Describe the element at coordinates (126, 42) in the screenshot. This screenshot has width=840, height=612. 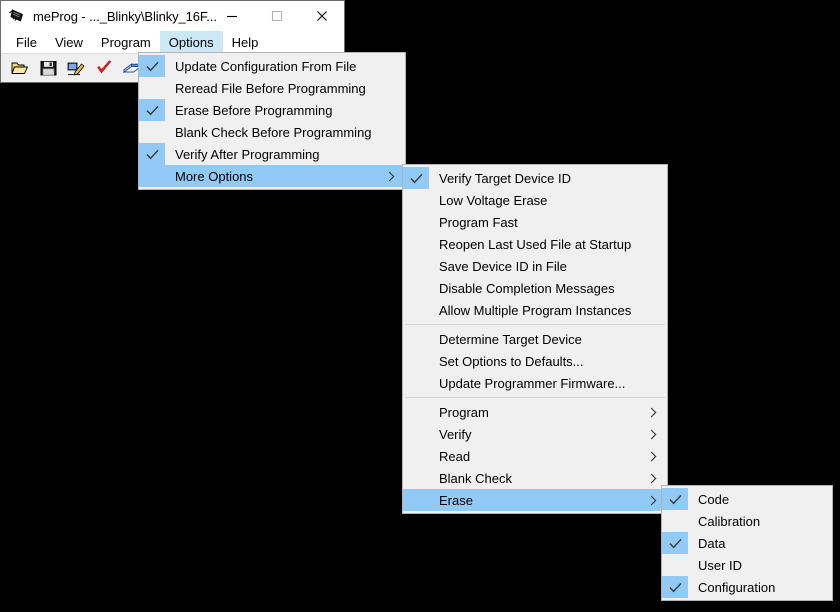
I see `menubar-item-program: Program` at that location.